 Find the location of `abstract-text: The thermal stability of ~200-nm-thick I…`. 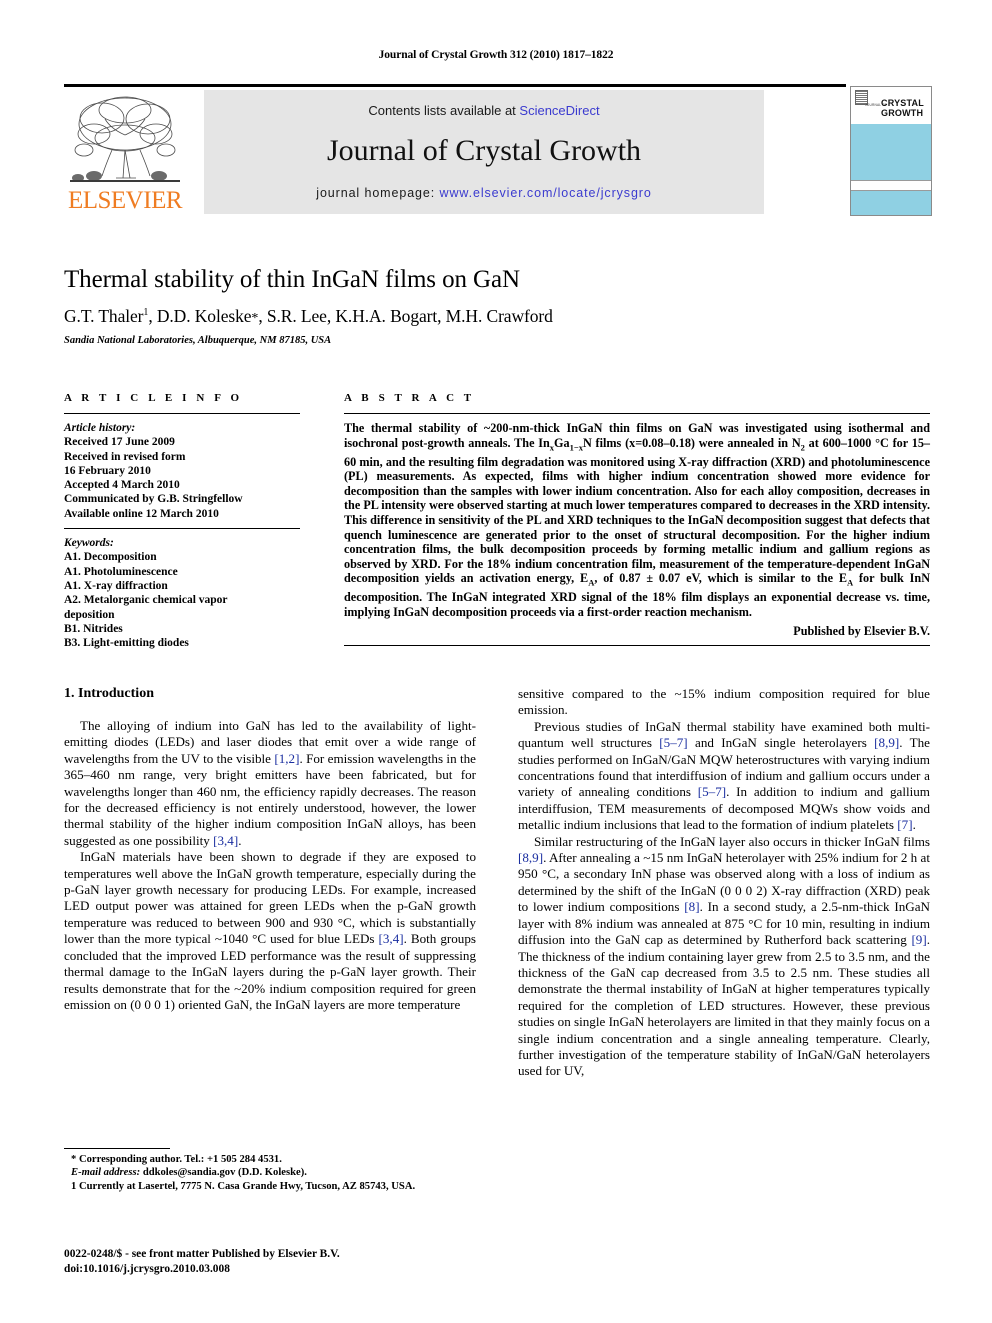

abstract-text: The thermal stability of ~200-nm-thick I… is located at coordinates (637, 520).